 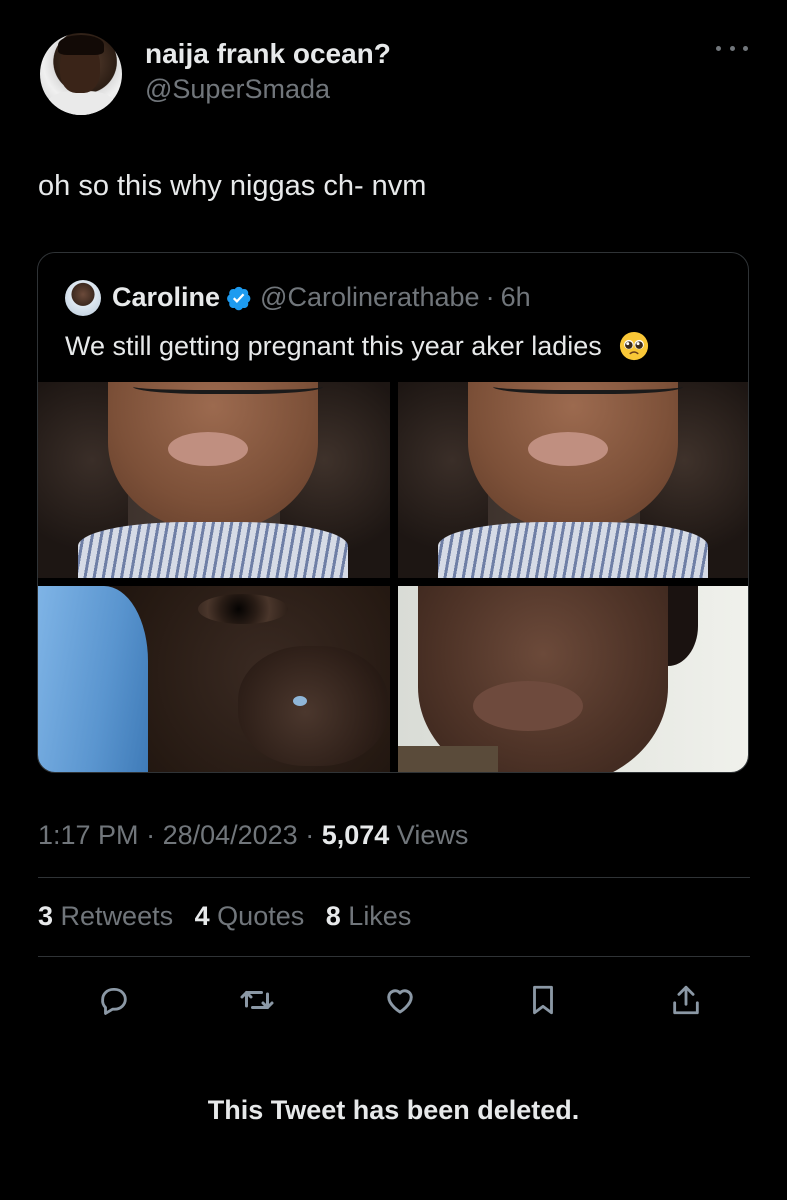 What do you see at coordinates (202, 916) in the screenshot?
I see `quotes-count: 4` at bounding box center [202, 916].